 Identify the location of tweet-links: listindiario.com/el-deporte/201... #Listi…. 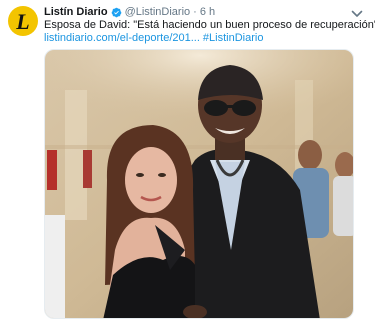
(205, 38).